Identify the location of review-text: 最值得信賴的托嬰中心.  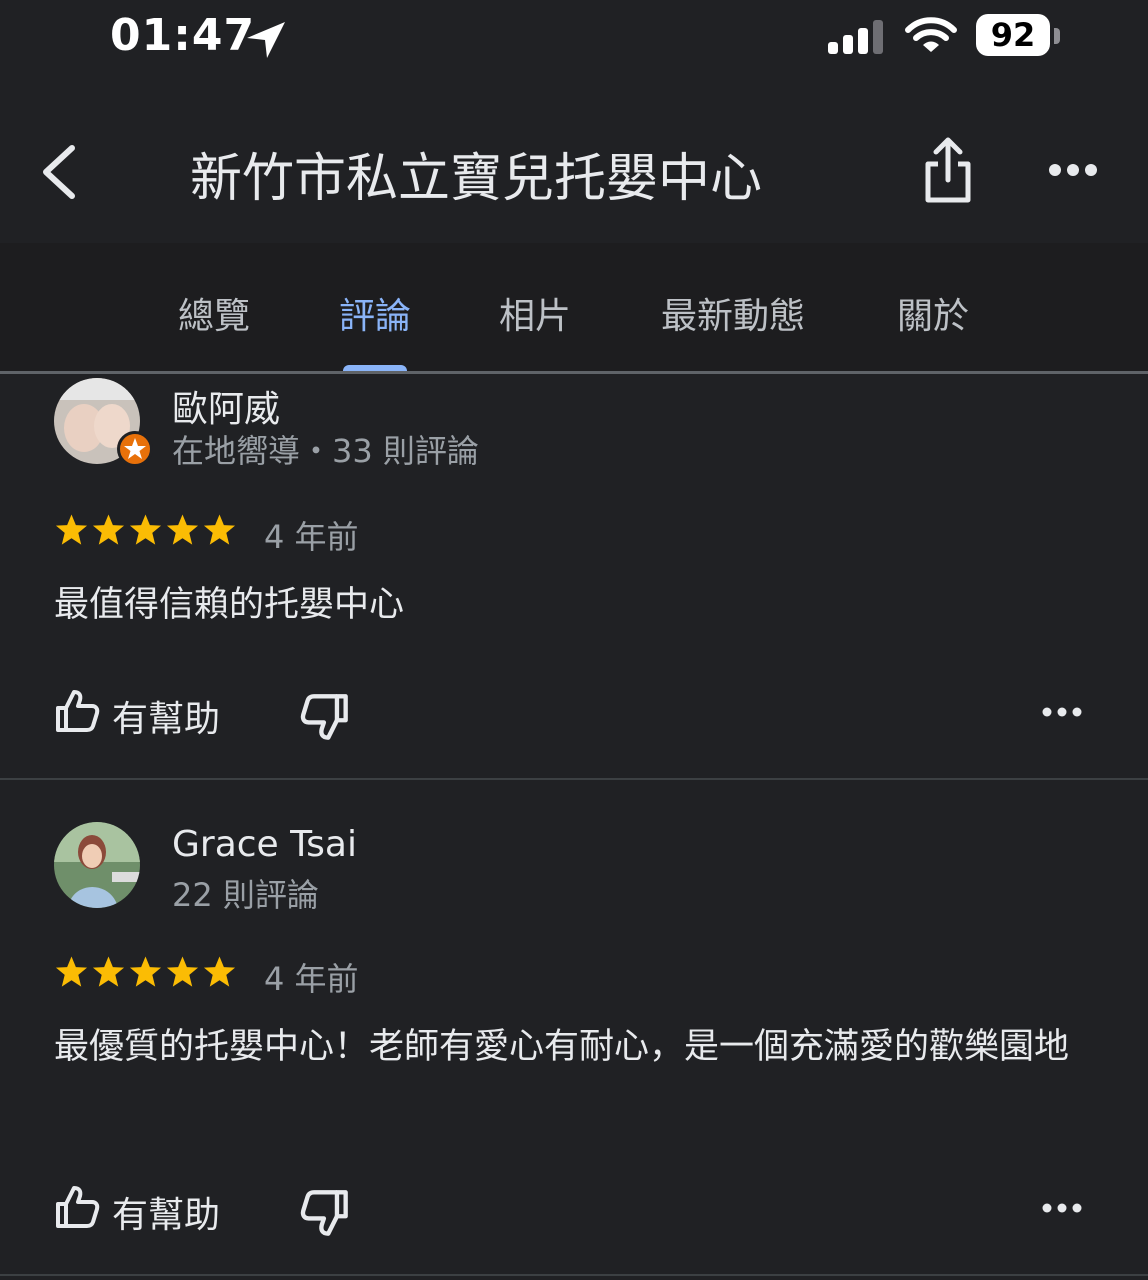
(229, 605).